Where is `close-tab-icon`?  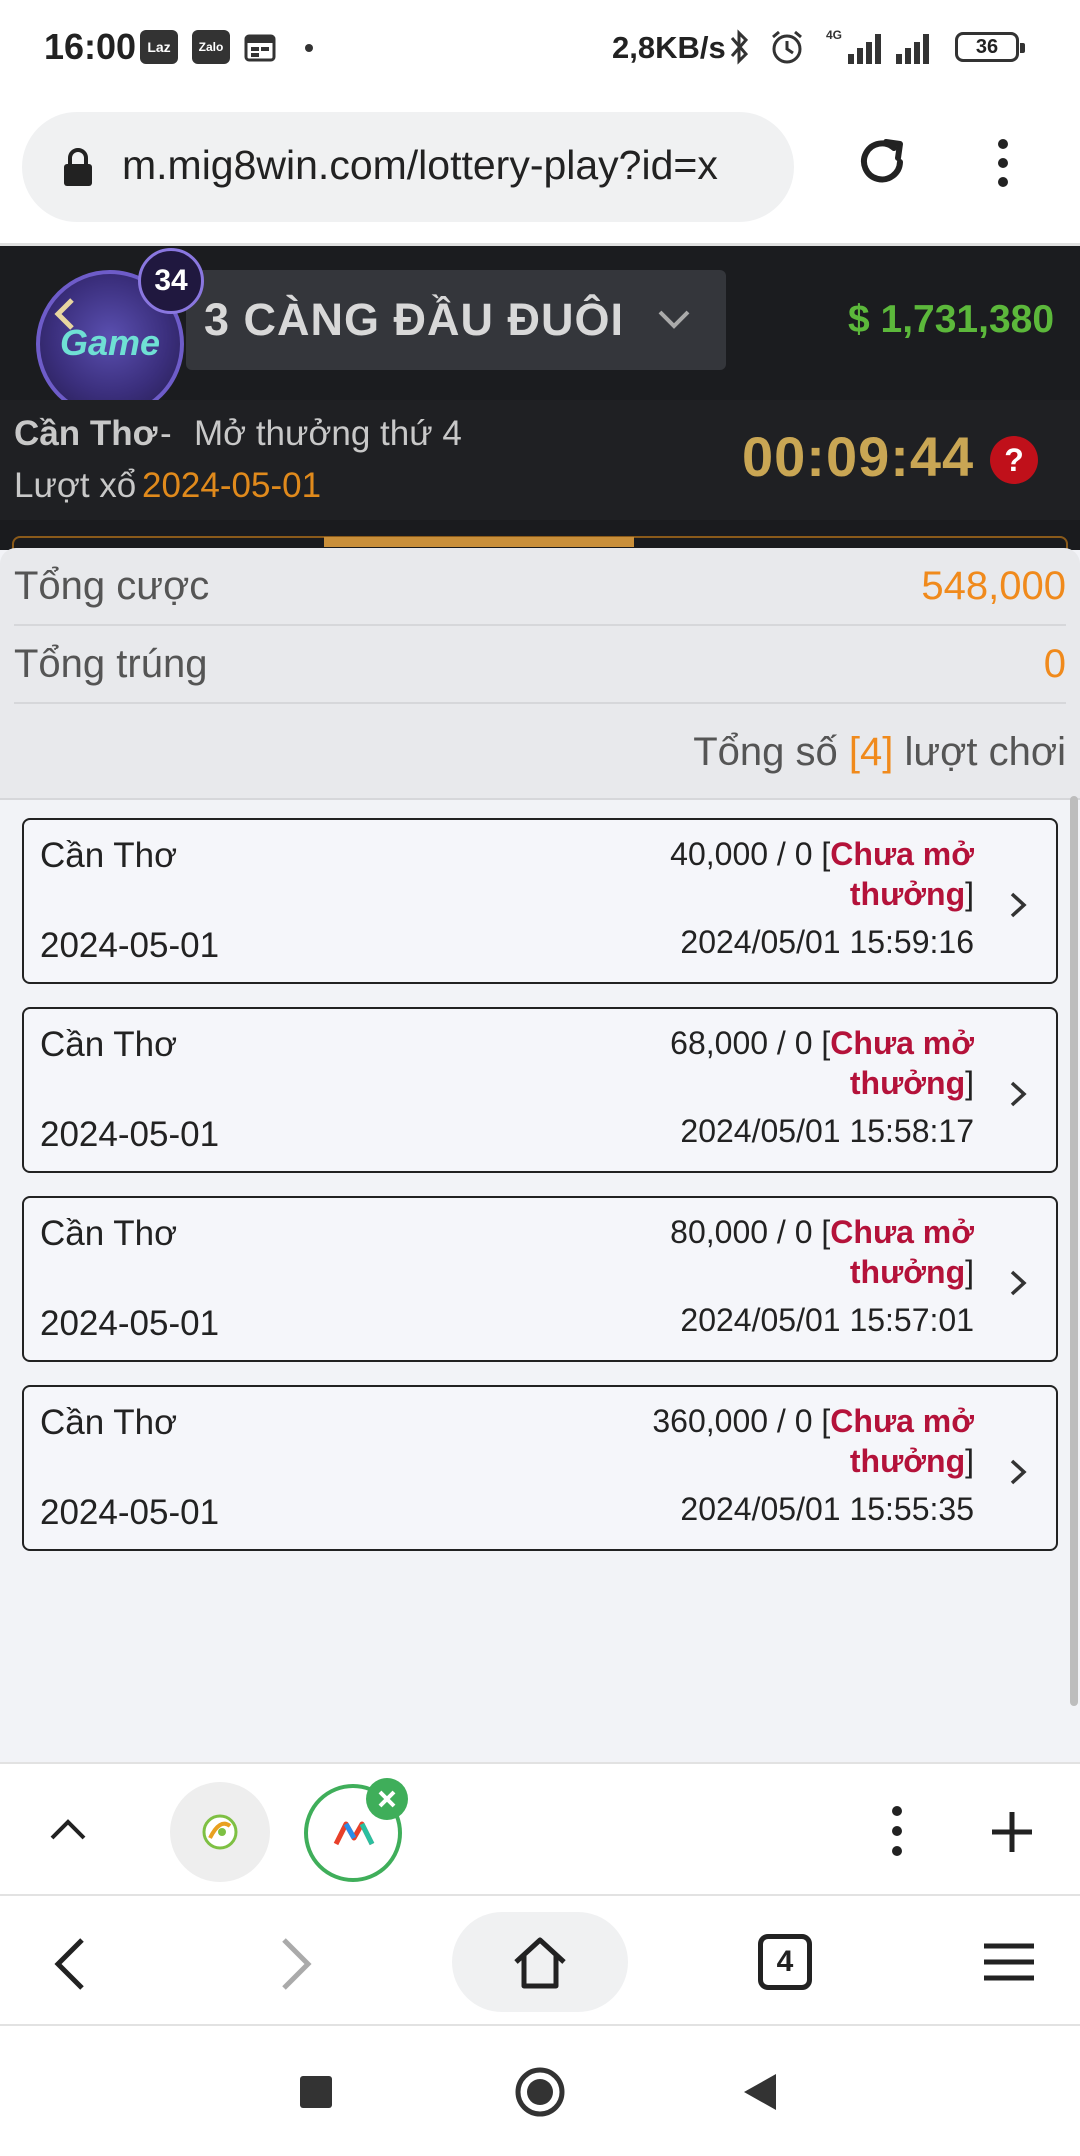 close-tab-icon is located at coordinates (387, 1799).